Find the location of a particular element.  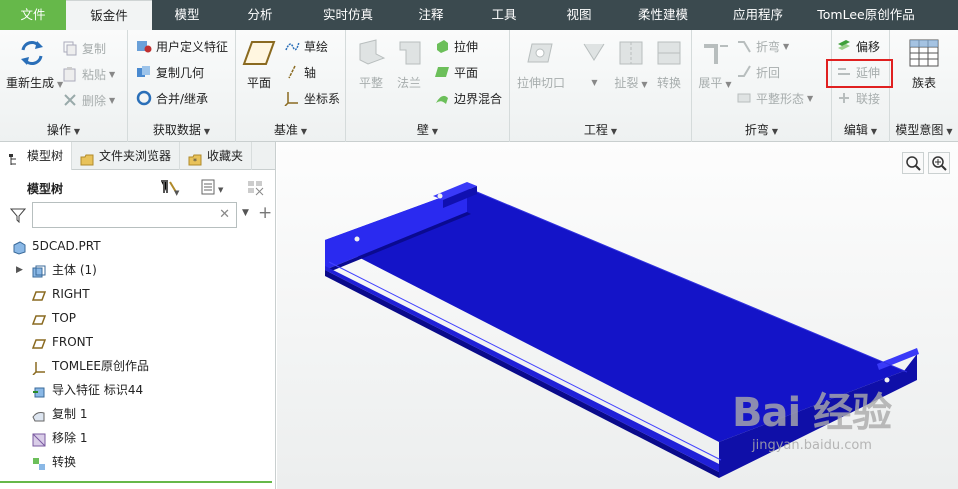

panel-tabs: 模型树 文件夹浏览器 * 收藏夹 is located at coordinates (137, 156).